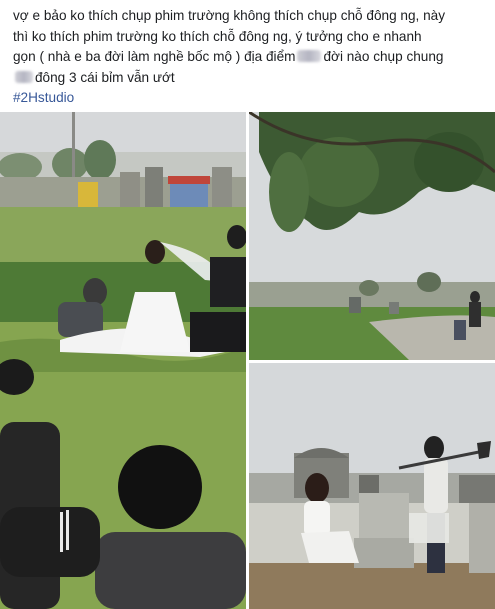 This screenshot has width=495, height=609. Describe the element at coordinates (250, 98) in the screenshot. I see `hashtag-line: #2Hstudio` at that location.